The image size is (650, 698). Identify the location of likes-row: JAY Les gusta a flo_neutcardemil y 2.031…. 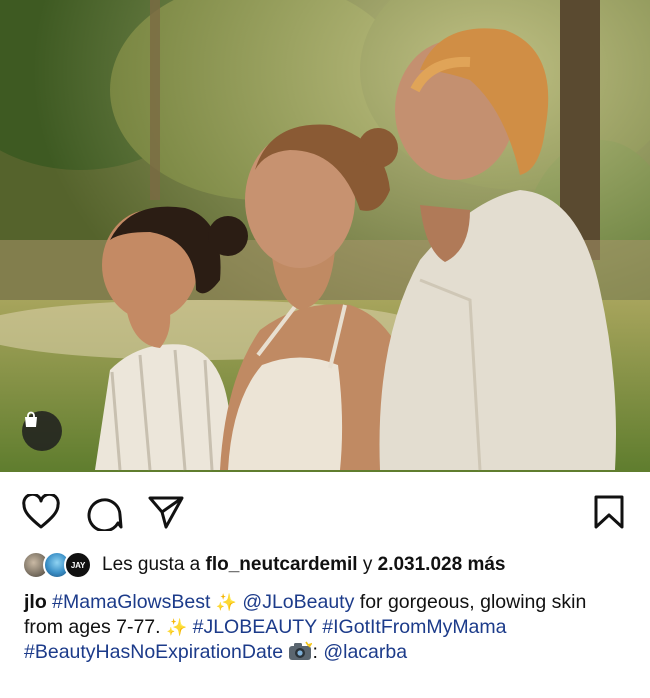
(263, 565).